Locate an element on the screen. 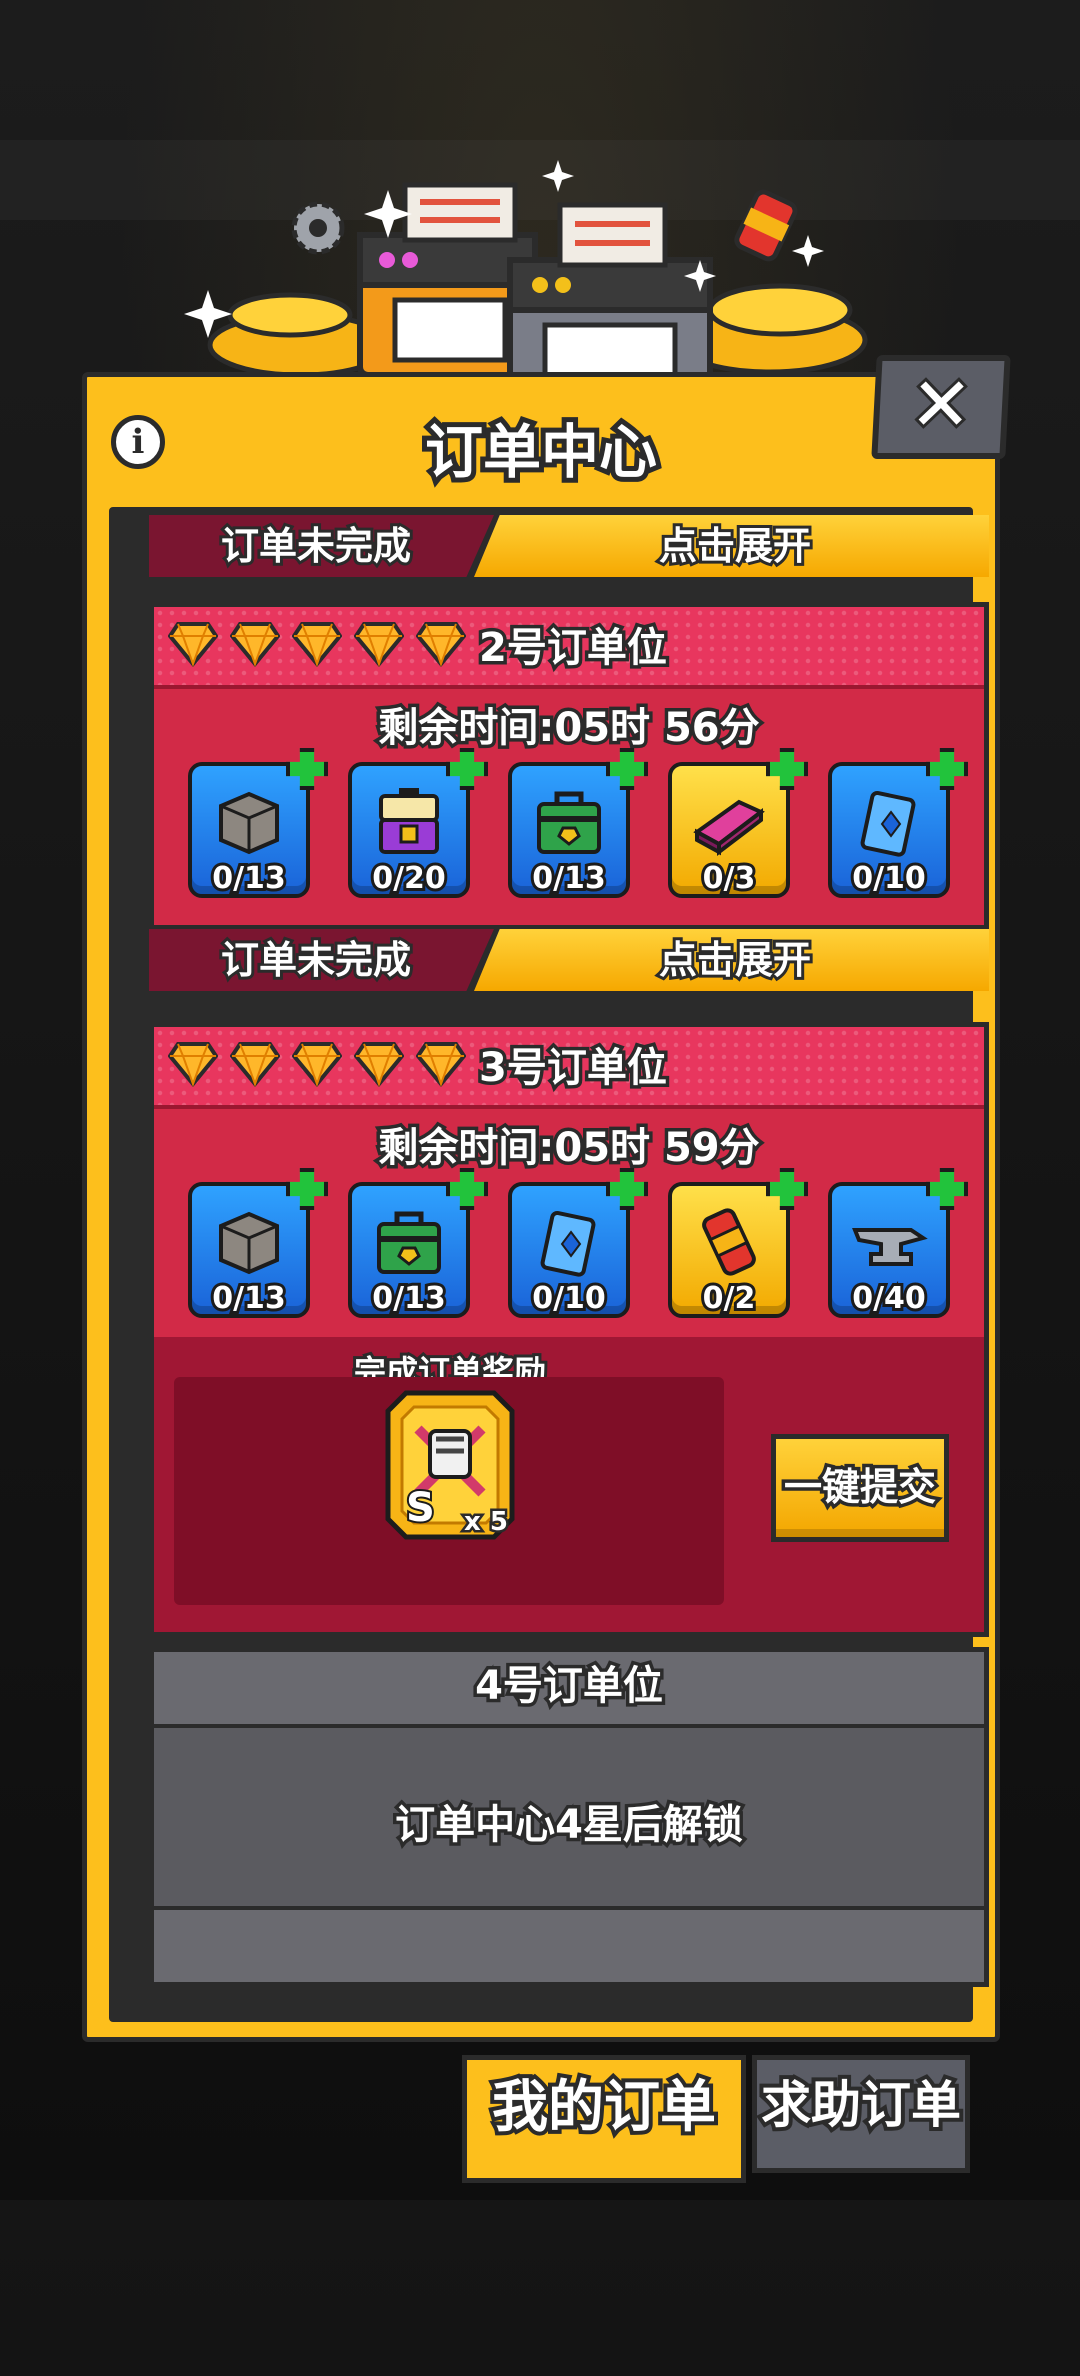 The width and height of the screenshot is (1080, 2376). reward-quantity: x 5 is located at coordinates (486, 1522).